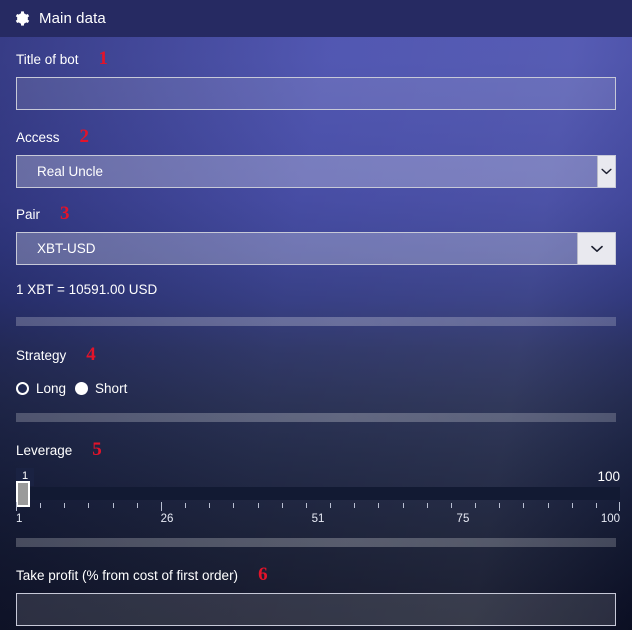 The image size is (632, 630). What do you see at coordinates (127, 575) in the screenshot?
I see `take-profit-label: Take profit (% from cost of first order)` at bounding box center [127, 575].